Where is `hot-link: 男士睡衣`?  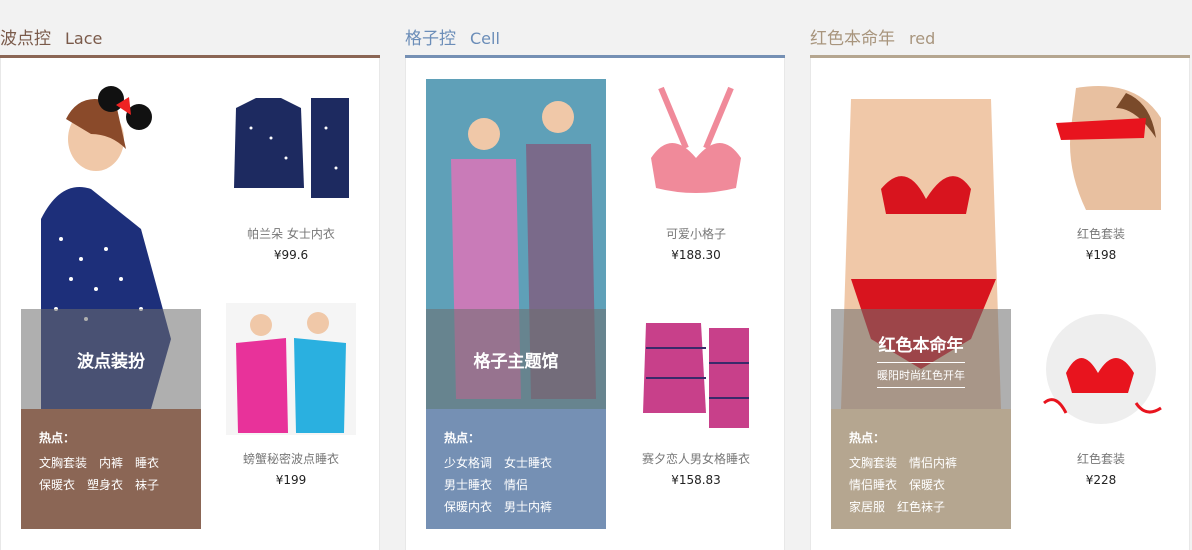 hot-link: 男士睡衣 is located at coordinates (468, 485).